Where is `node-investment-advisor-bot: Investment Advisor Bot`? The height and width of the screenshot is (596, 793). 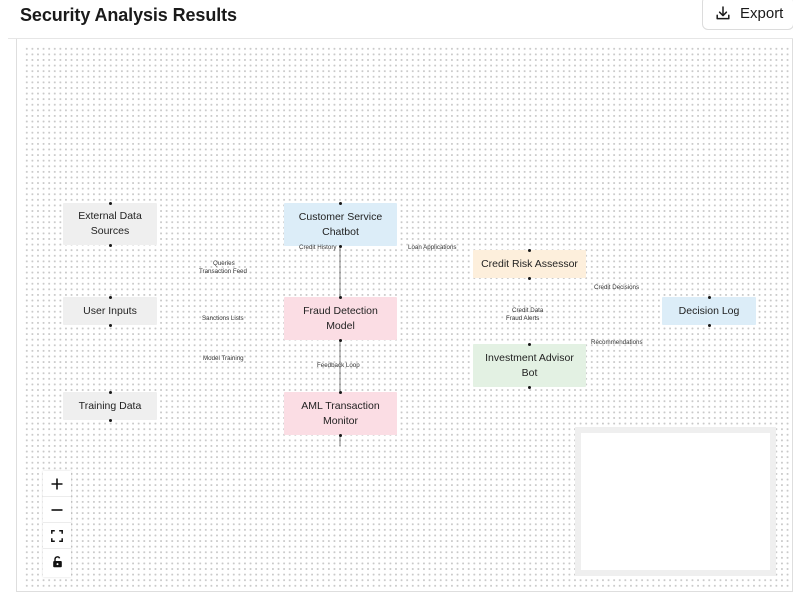 node-investment-advisor-bot: Investment Advisor Bot is located at coordinates (529, 365).